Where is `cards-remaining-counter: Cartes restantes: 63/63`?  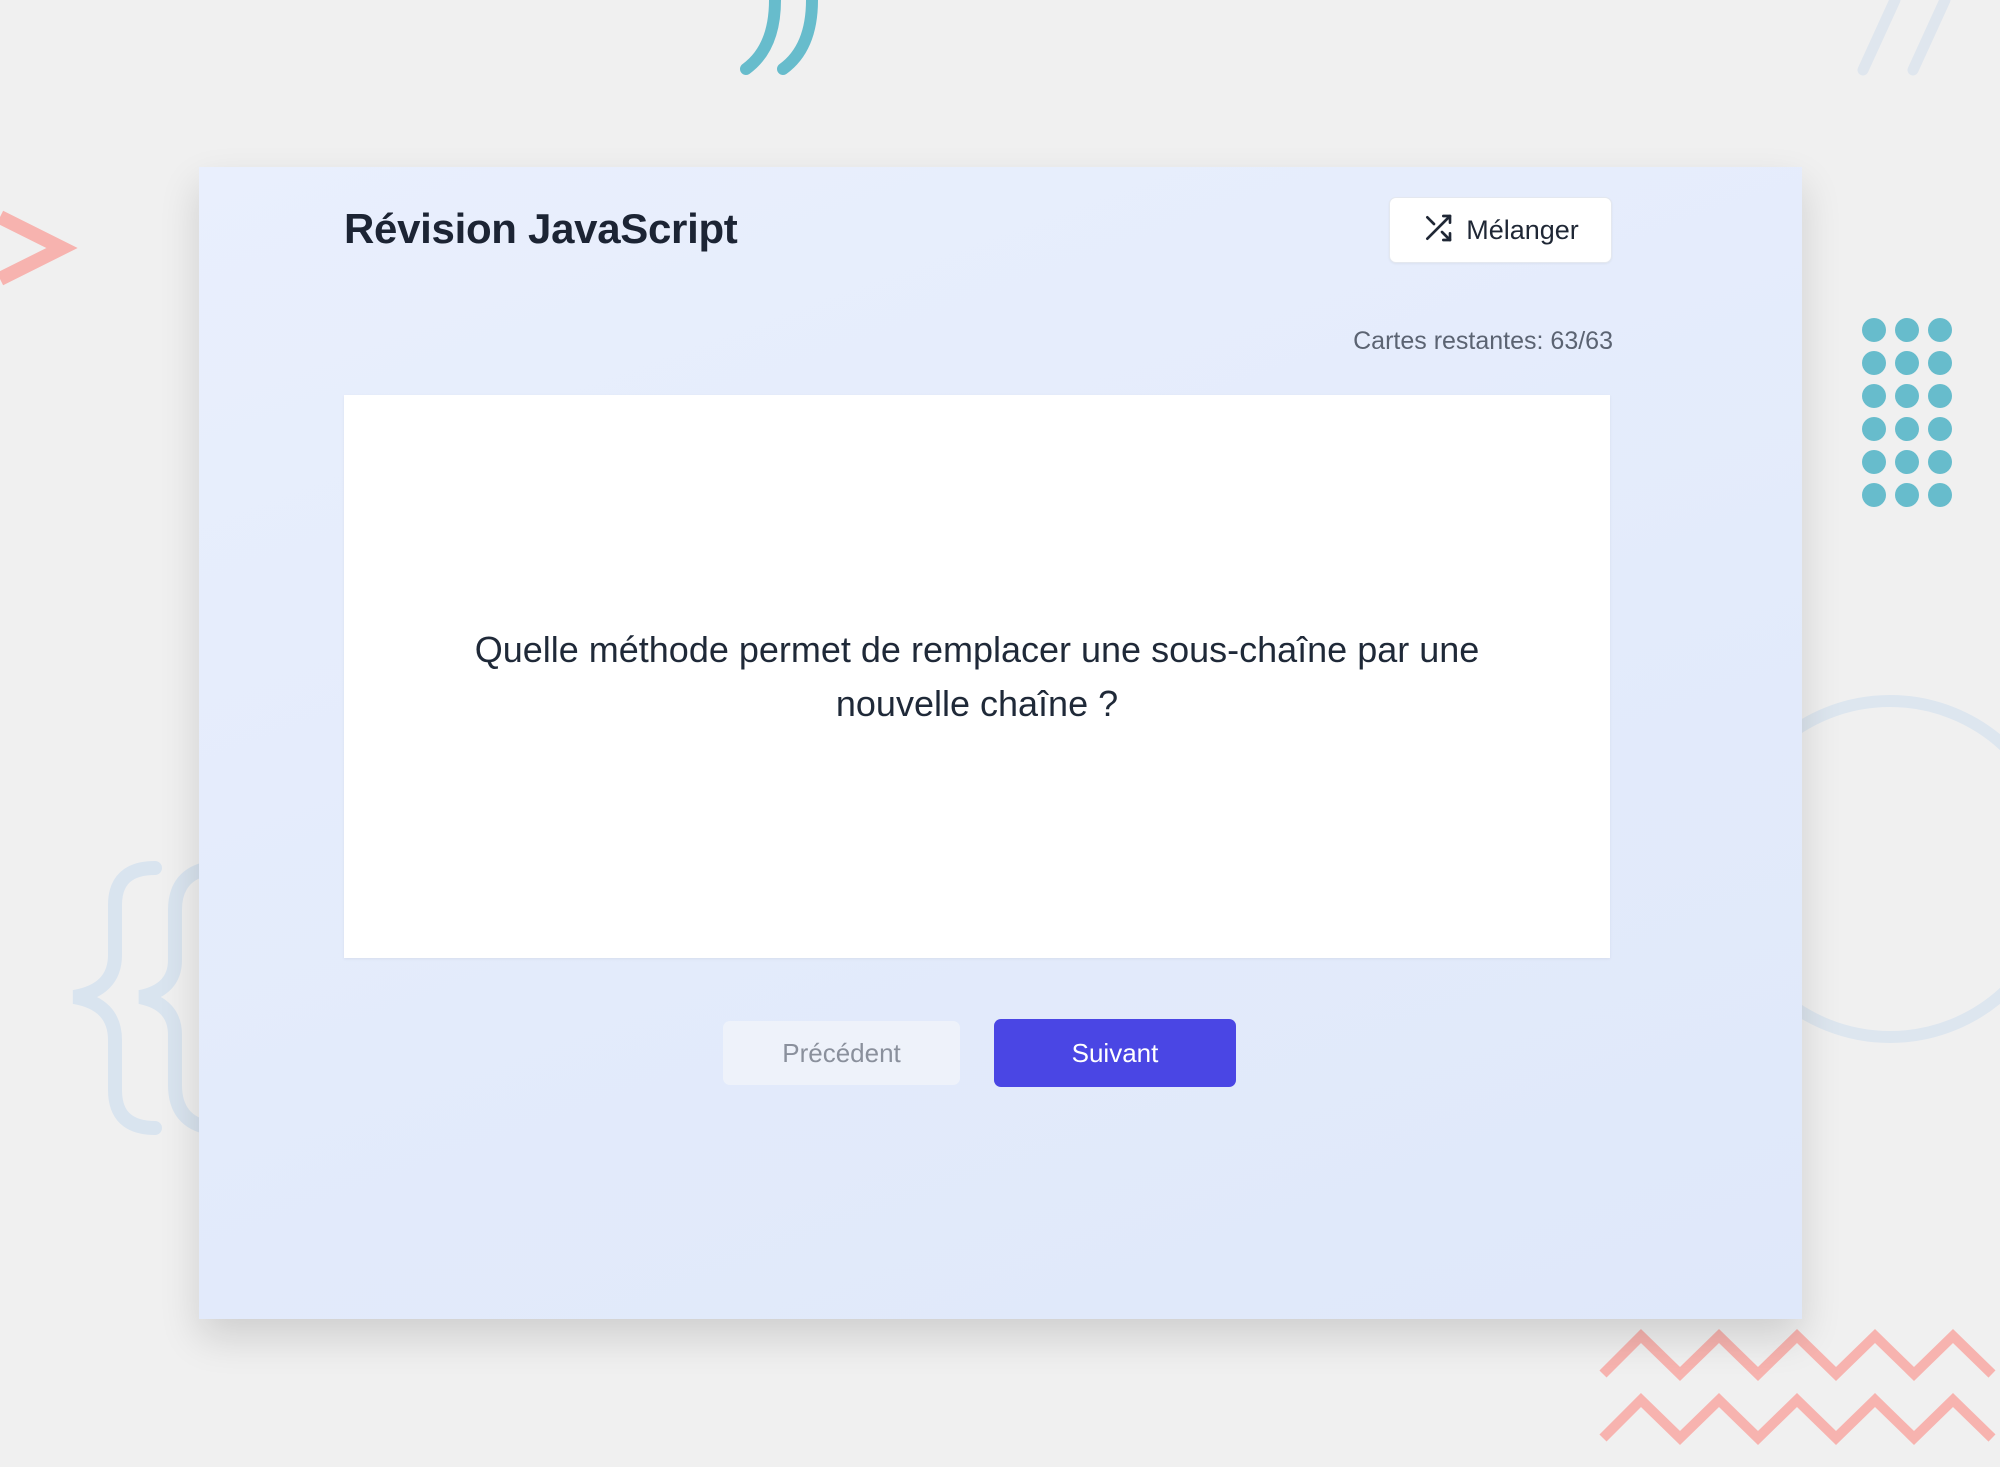 cards-remaining-counter: Cartes restantes: 63/63 is located at coordinates (1483, 341).